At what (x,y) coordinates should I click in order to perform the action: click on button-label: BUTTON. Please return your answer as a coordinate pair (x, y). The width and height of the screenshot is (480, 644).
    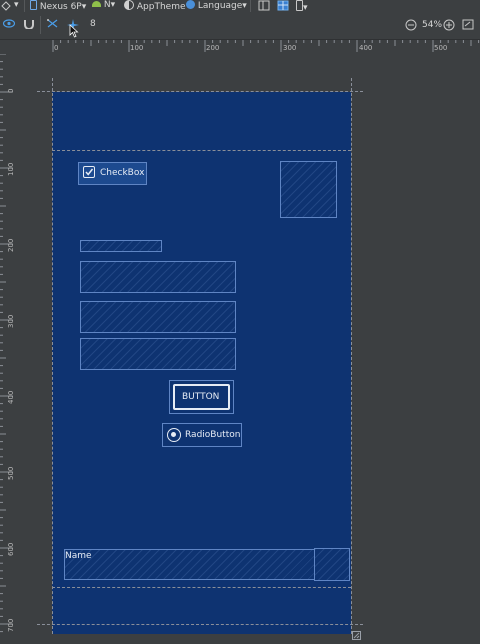
    Looking at the image, I should click on (201, 397).